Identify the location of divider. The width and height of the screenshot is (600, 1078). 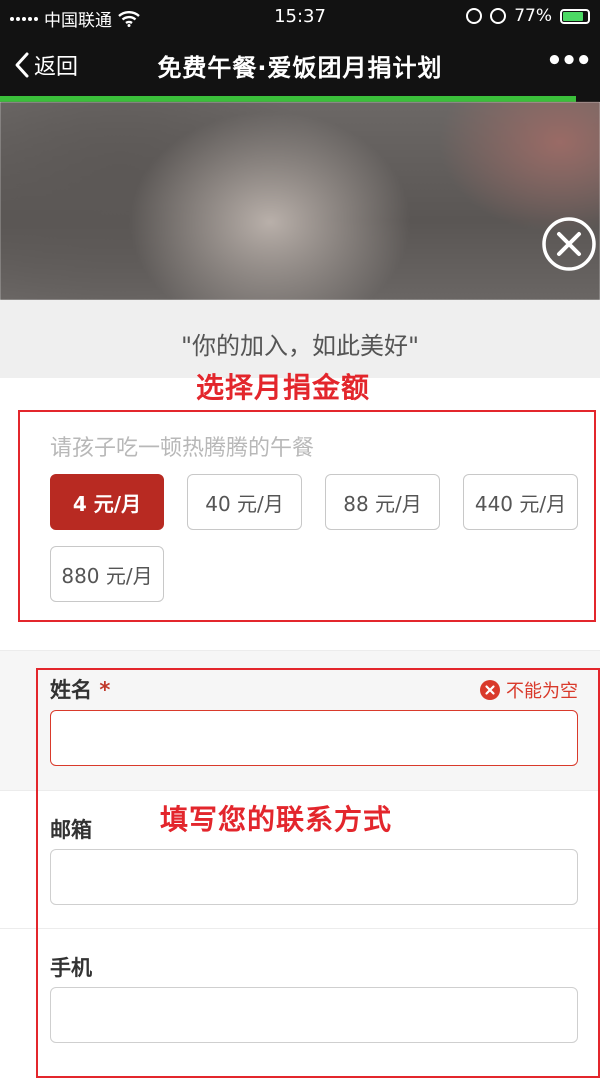
(300, 650).